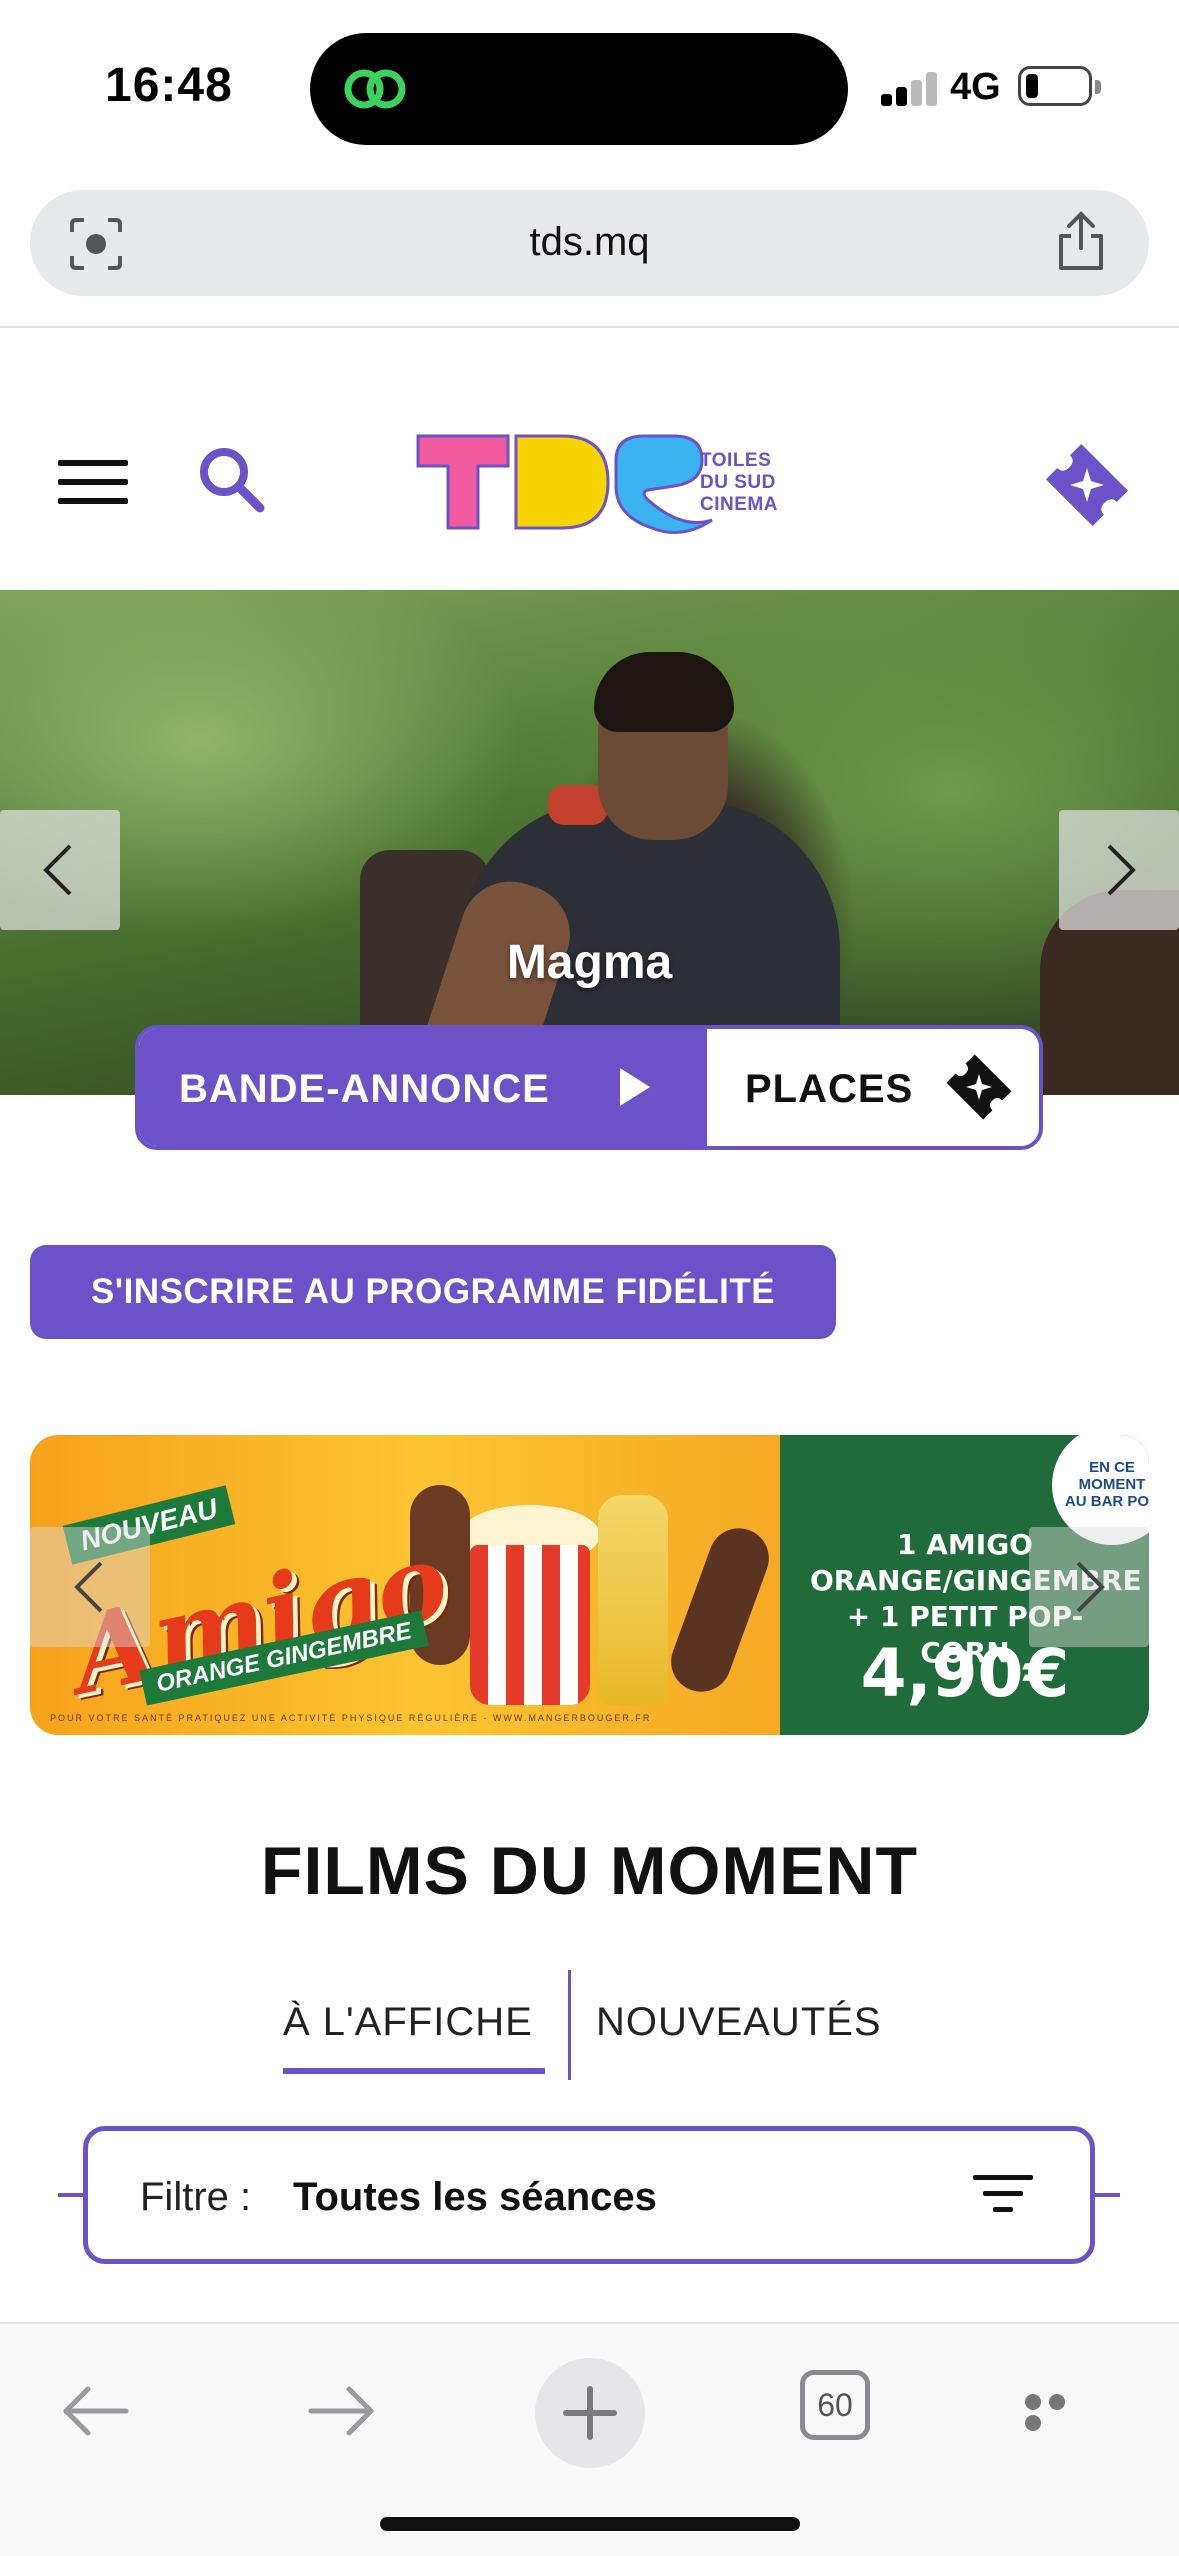 Image resolution: width=1179 pixels, height=2556 pixels. I want to click on banner-next-button, so click(1089, 1587).